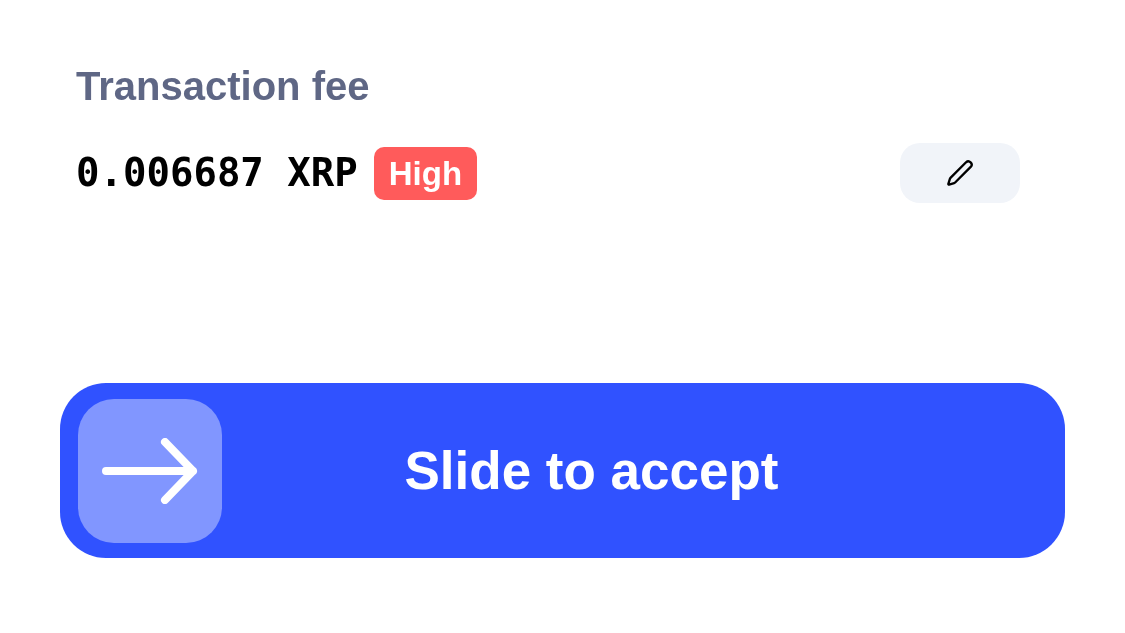 The height and width of the screenshot is (633, 1125). What do you see at coordinates (223, 86) in the screenshot?
I see `section-label: Transaction fee` at bounding box center [223, 86].